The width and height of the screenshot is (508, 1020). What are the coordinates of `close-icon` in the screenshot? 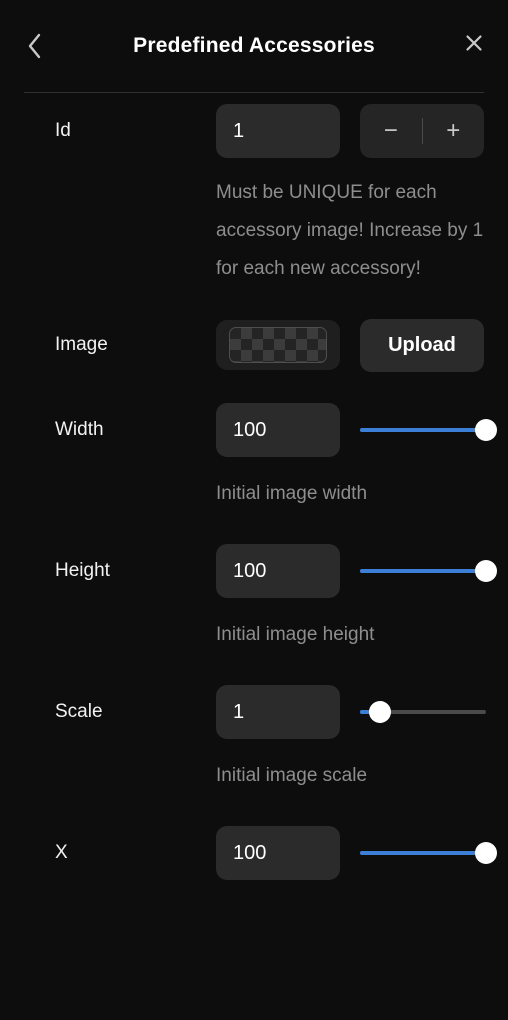 It's located at (474, 45).